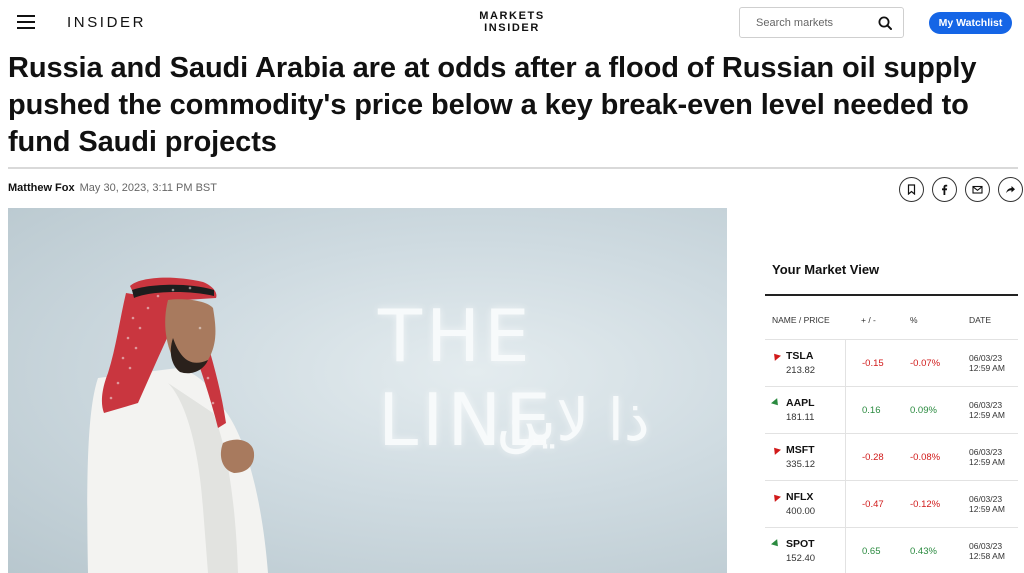 The image size is (1024, 573). I want to click on stock-percent-value: 0.09%, so click(923, 410).